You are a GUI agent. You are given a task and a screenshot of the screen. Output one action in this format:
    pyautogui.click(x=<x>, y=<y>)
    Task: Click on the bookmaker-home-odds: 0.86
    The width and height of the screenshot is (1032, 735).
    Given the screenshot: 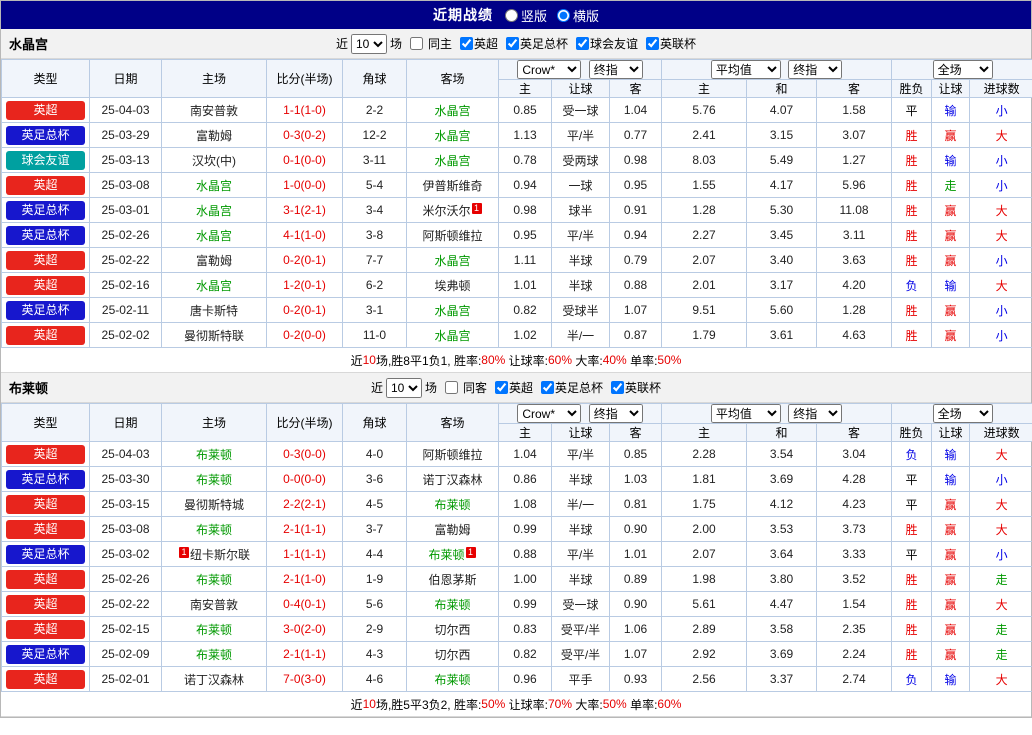 What is the action you would take?
    pyautogui.click(x=525, y=479)
    